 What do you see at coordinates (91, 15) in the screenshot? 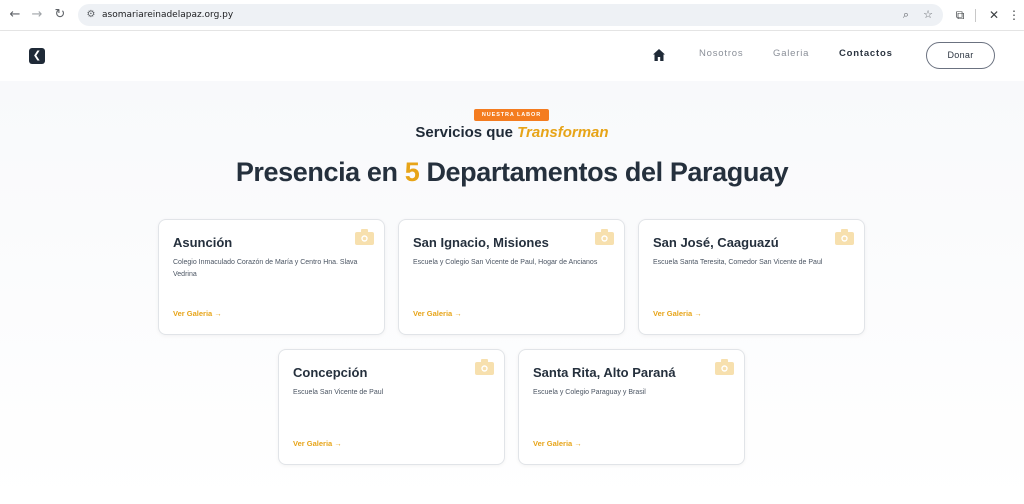
I see `site-info-icon: ⚙` at bounding box center [91, 15].